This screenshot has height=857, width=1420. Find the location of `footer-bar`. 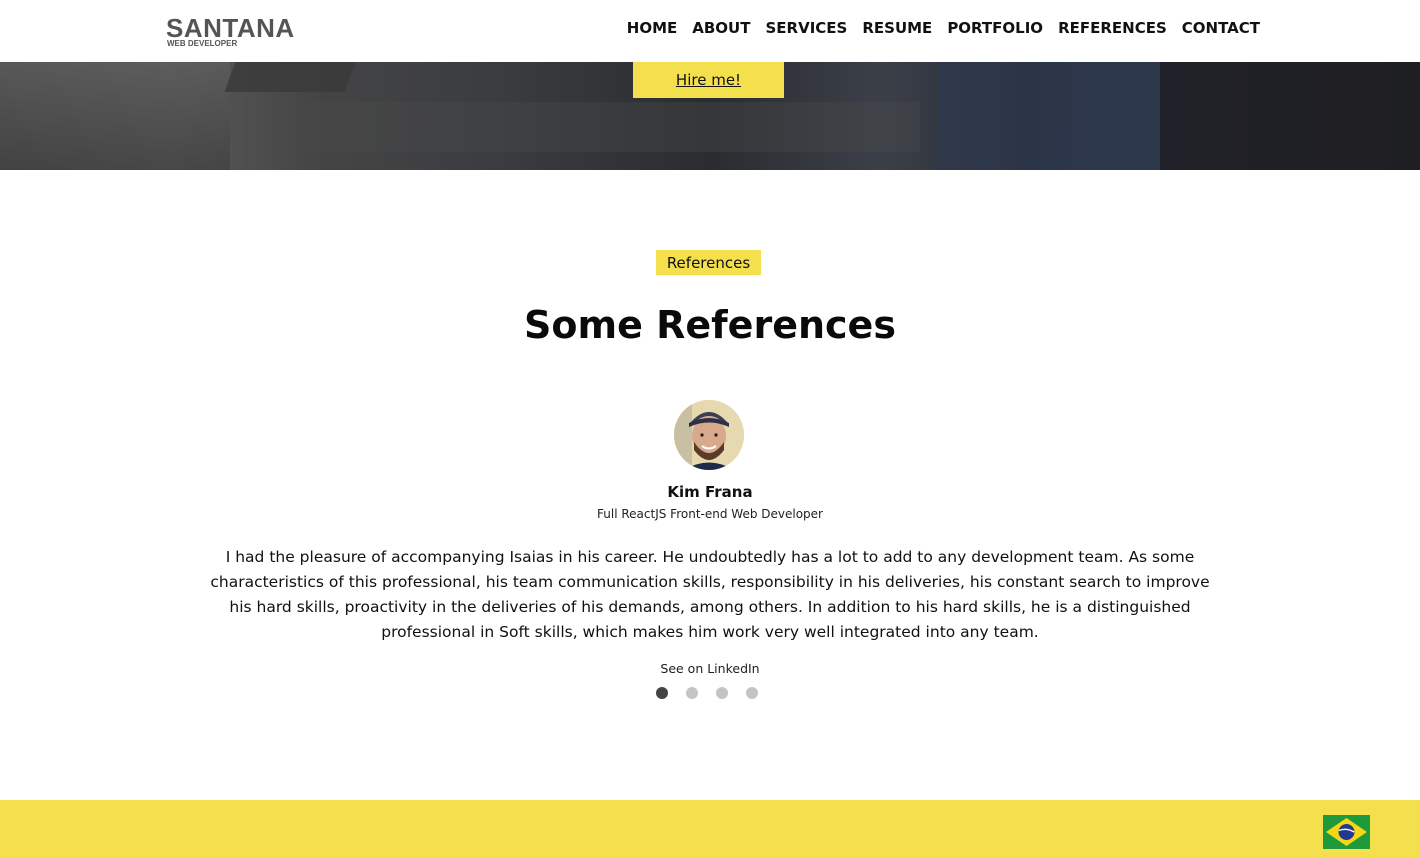

footer-bar is located at coordinates (710, 828).